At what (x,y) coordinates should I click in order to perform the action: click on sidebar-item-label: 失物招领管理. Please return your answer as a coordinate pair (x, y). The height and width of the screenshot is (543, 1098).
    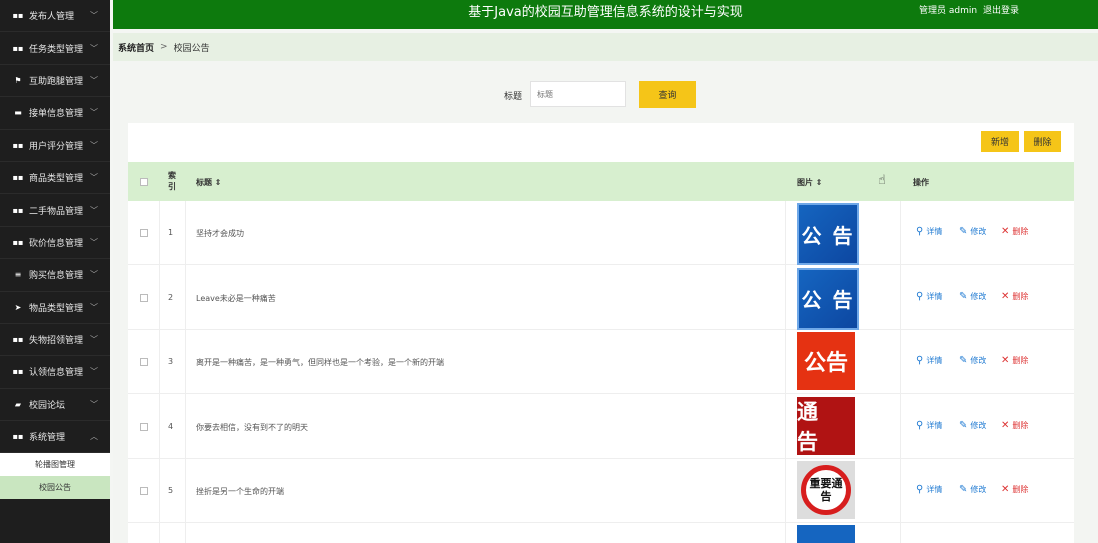
    Looking at the image, I should click on (56, 341).